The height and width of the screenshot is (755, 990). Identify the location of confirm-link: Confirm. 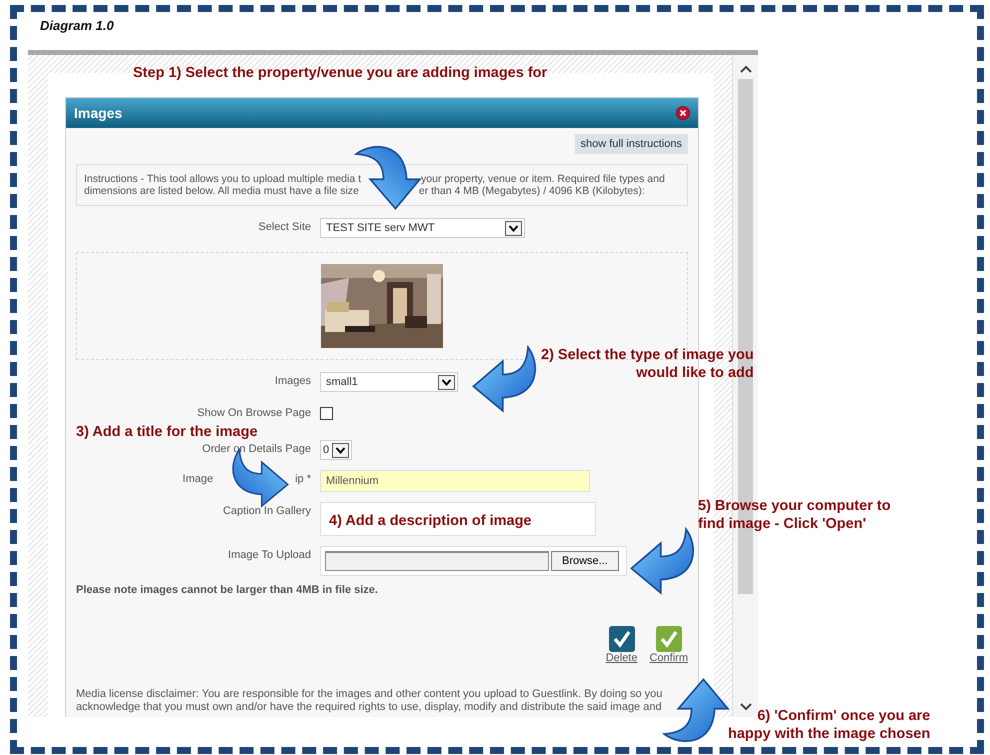
(668, 645).